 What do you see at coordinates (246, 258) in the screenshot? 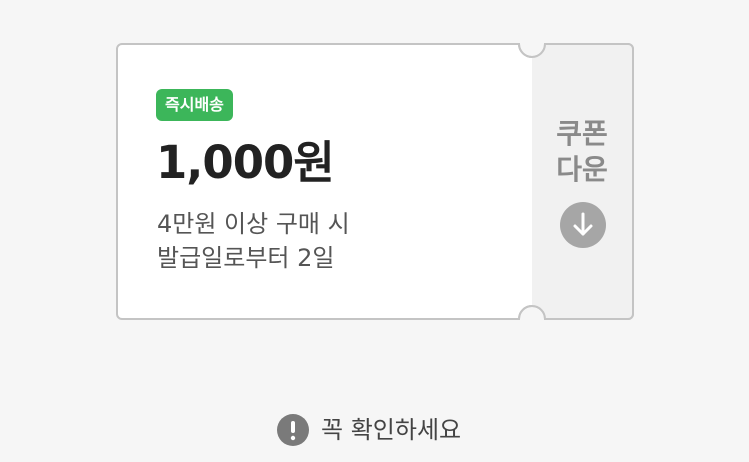
I see `coupon-condition-validity: 발급일로부터 2일` at bounding box center [246, 258].